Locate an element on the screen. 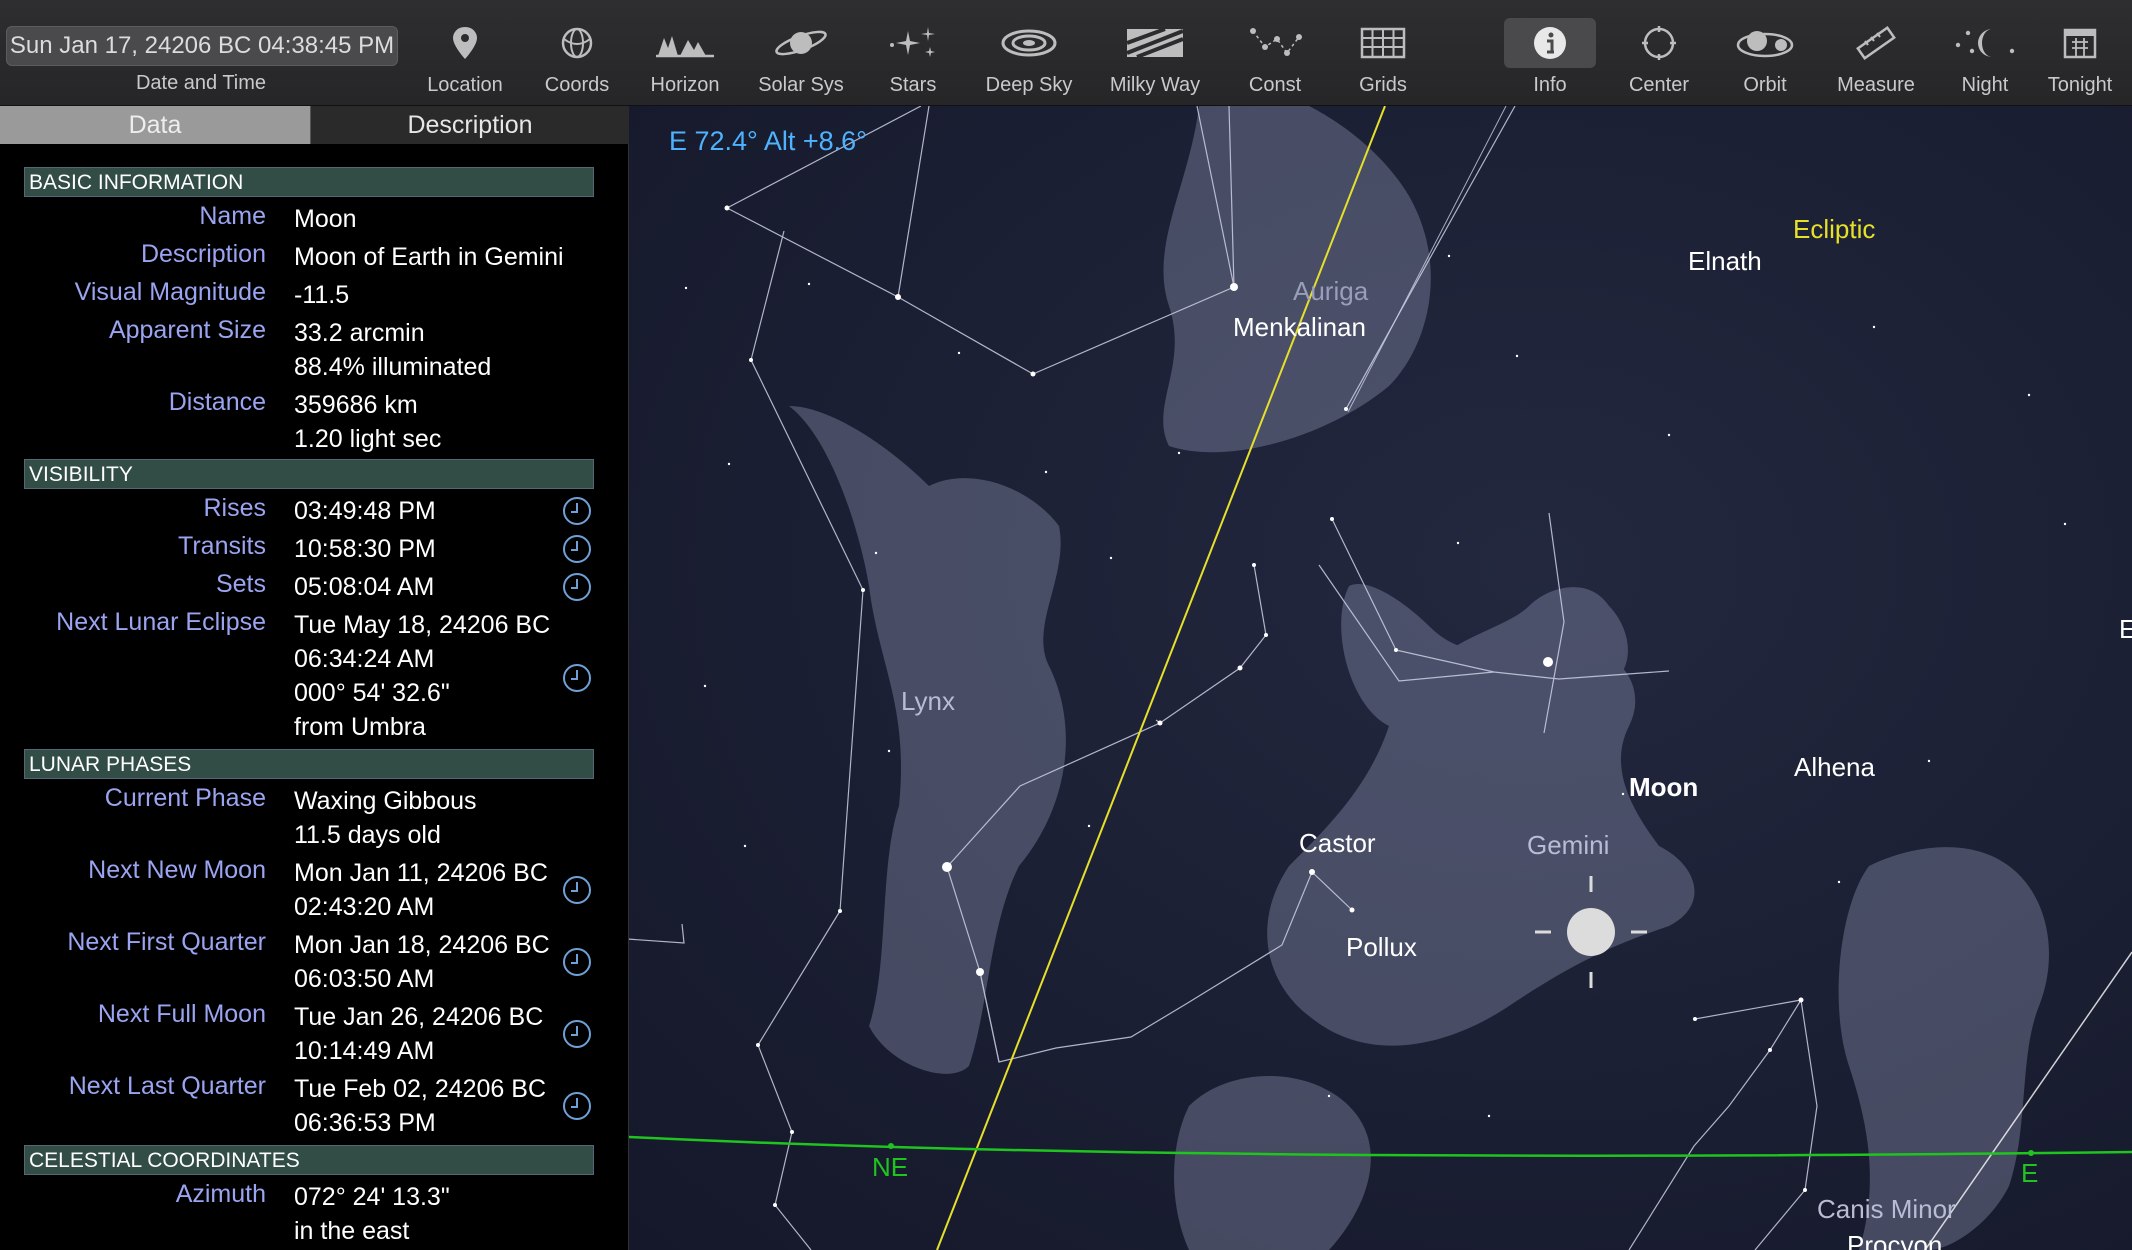  rises-key: Rises is located at coordinates (234, 508).